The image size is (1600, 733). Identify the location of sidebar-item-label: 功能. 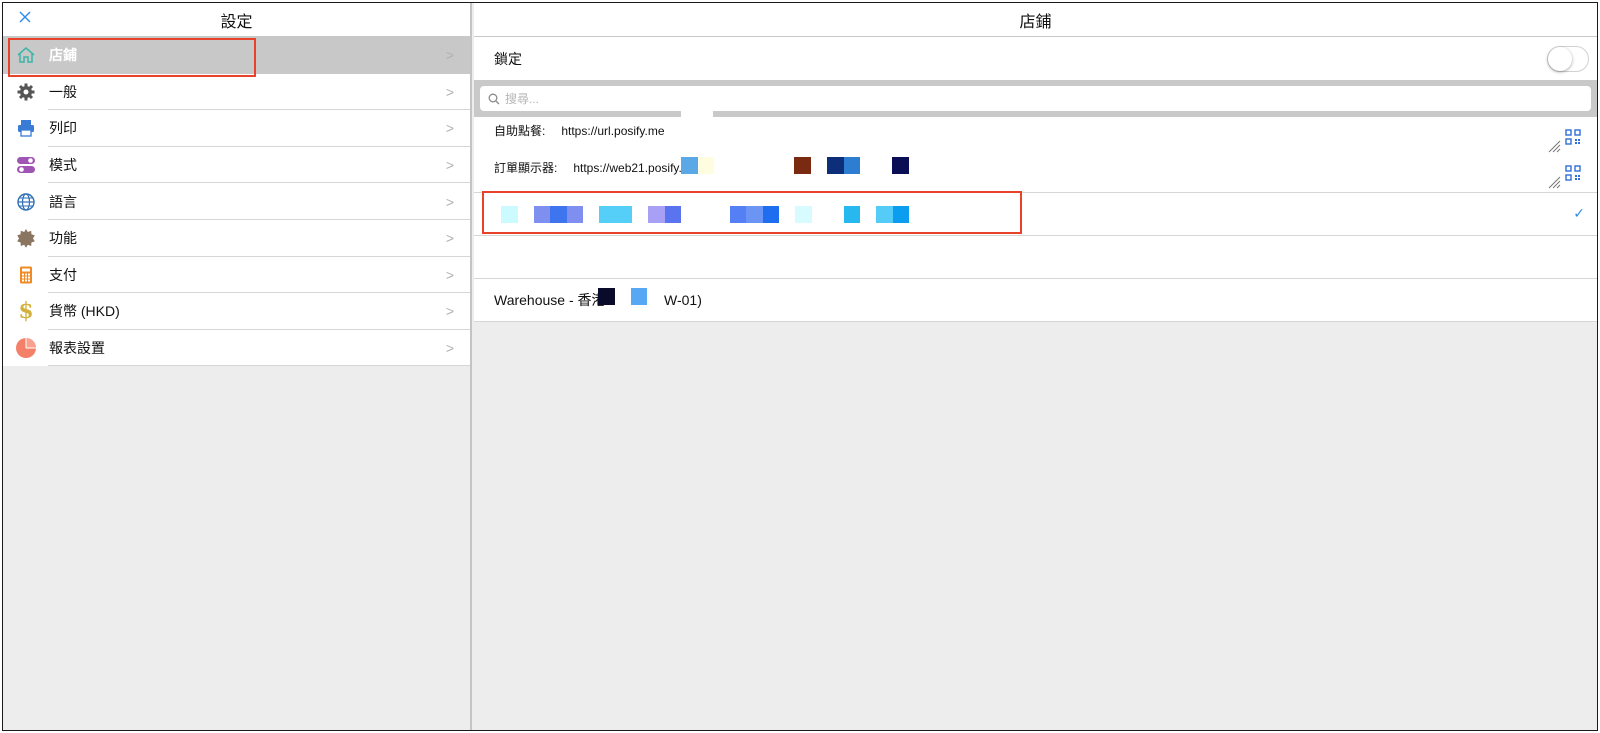
(63, 238).